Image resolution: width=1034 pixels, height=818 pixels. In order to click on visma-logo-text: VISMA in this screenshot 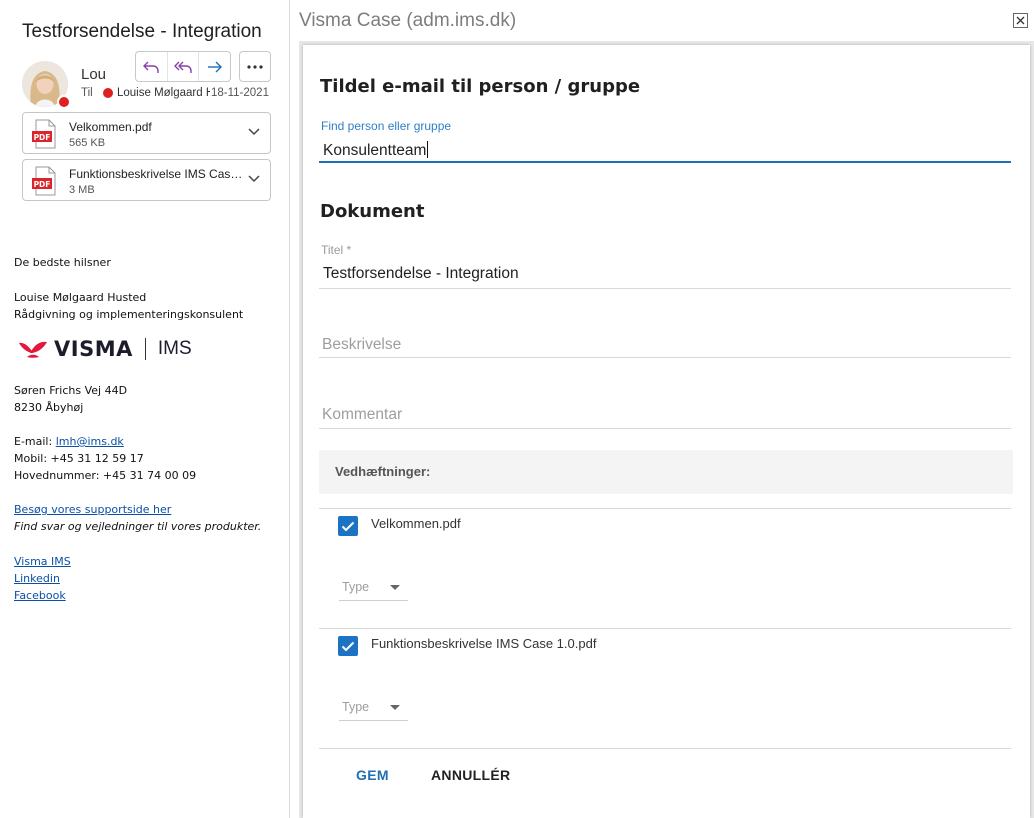, I will do `click(93, 349)`.